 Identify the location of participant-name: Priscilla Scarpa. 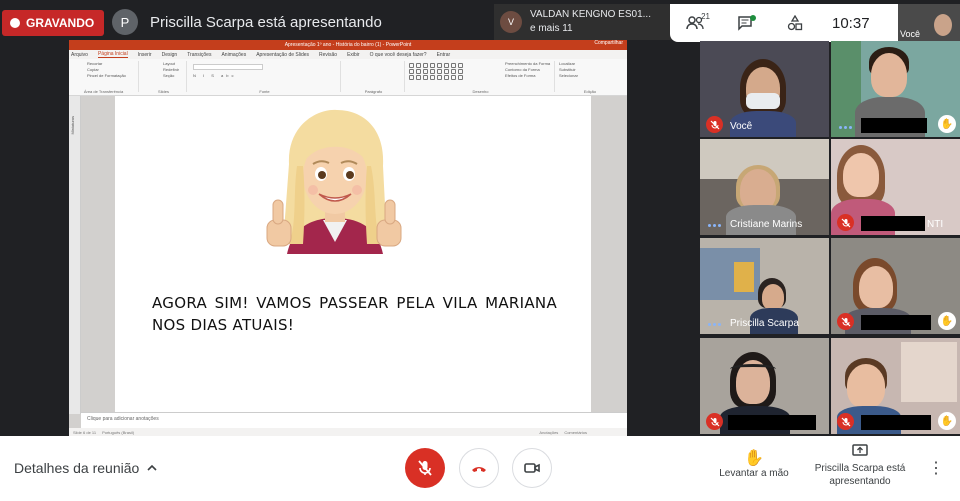
(764, 323).